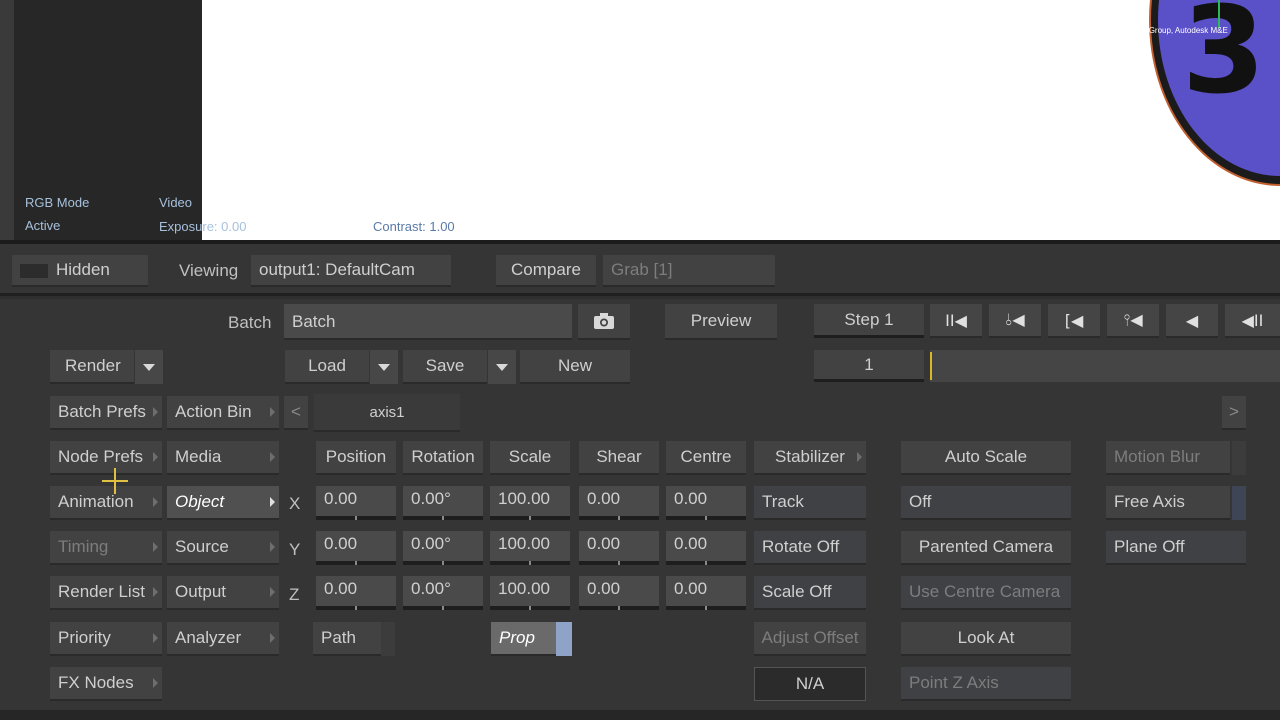 The image size is (1280, 720). What do you see at coordinates (443, 593) in the screenshot?
I see `rotation-z-field: 0.00°` at bounding box center [443, 593].